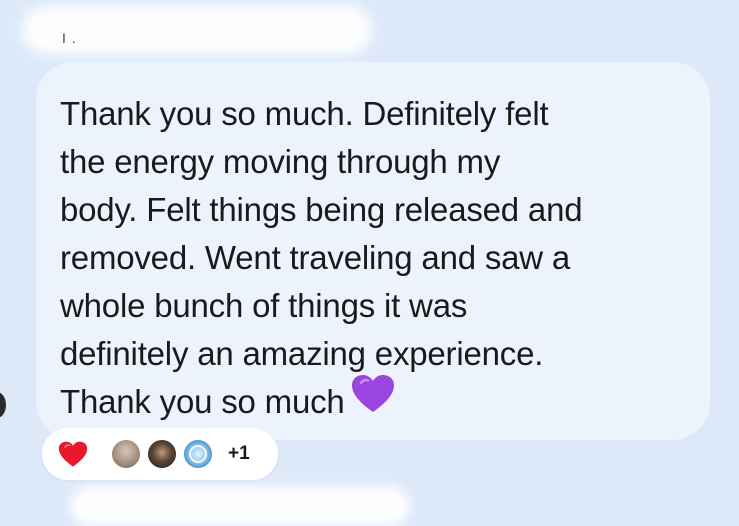 Image resolution: width=739 pixels, height=526 pixels. I want to click on message-line: the energy moving through my, so click(280, 161).